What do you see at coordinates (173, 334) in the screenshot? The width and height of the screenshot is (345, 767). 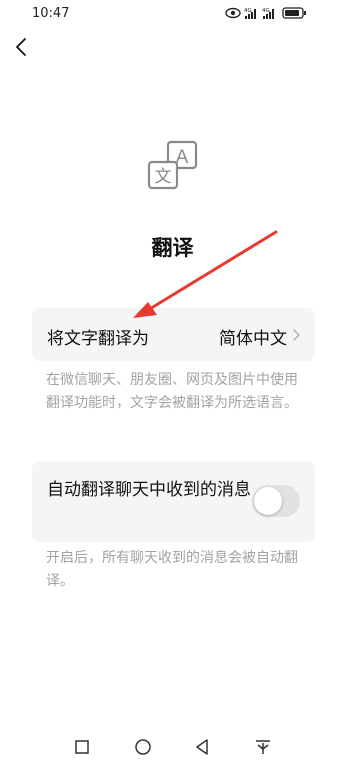 I see `translate-language-row: 将文字翻译为 简体中文` at bounding box center [173, 334].